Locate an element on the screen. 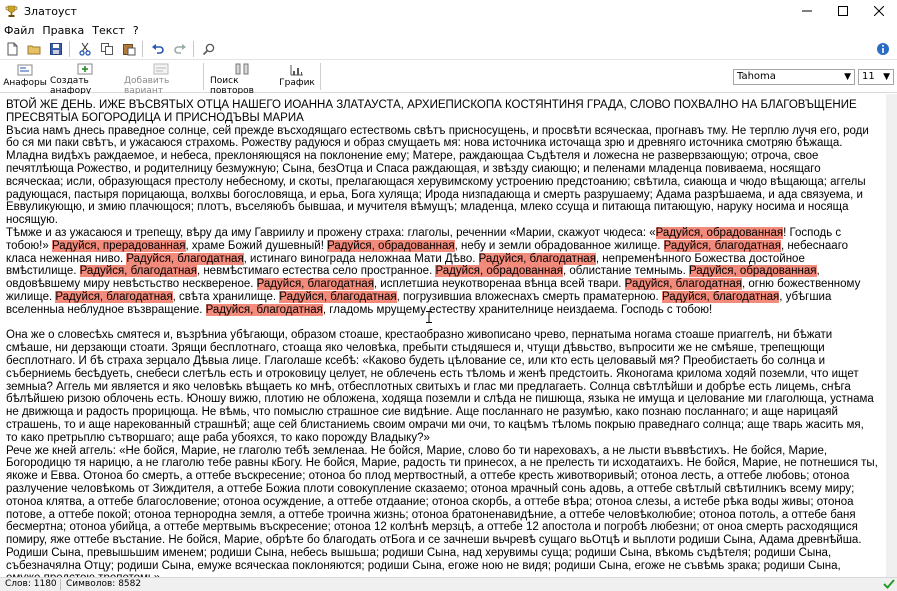 The image size is (897, 591). anafora-icon is located at coordinates (25, 70).